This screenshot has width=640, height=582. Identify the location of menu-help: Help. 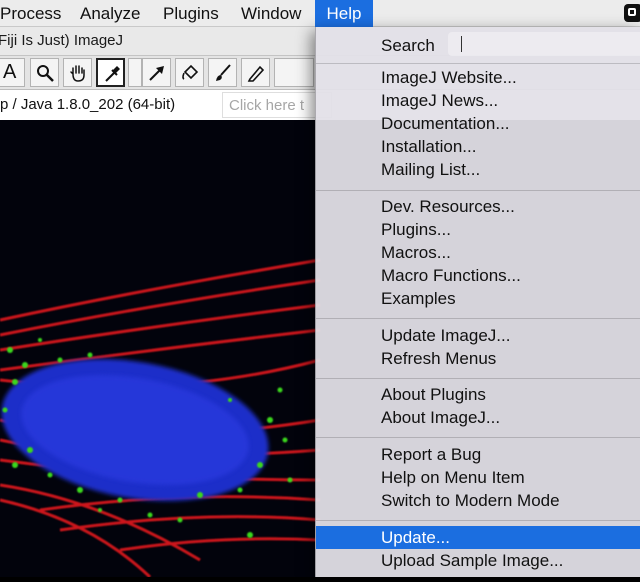
(344, 13).